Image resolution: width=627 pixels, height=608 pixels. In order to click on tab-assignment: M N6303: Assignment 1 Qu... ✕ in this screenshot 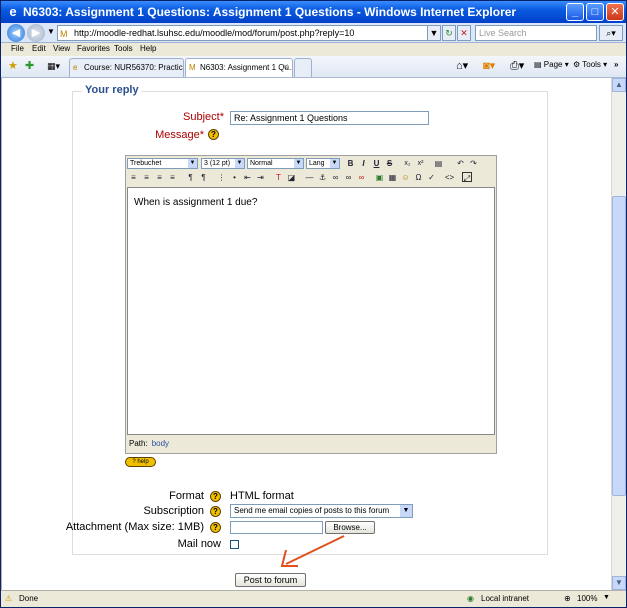, I will do `click(239, 67)`.